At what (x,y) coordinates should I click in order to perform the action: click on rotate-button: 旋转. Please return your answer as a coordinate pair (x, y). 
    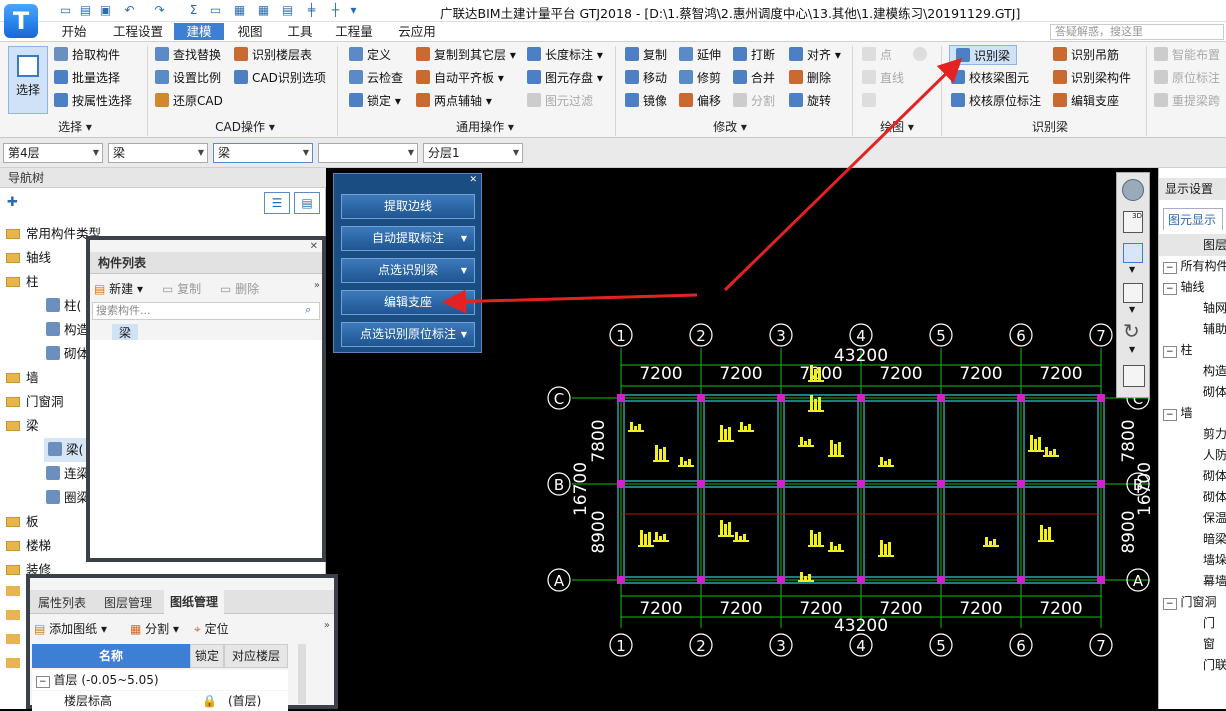
    Looking at the image, I should click on (810, 101).